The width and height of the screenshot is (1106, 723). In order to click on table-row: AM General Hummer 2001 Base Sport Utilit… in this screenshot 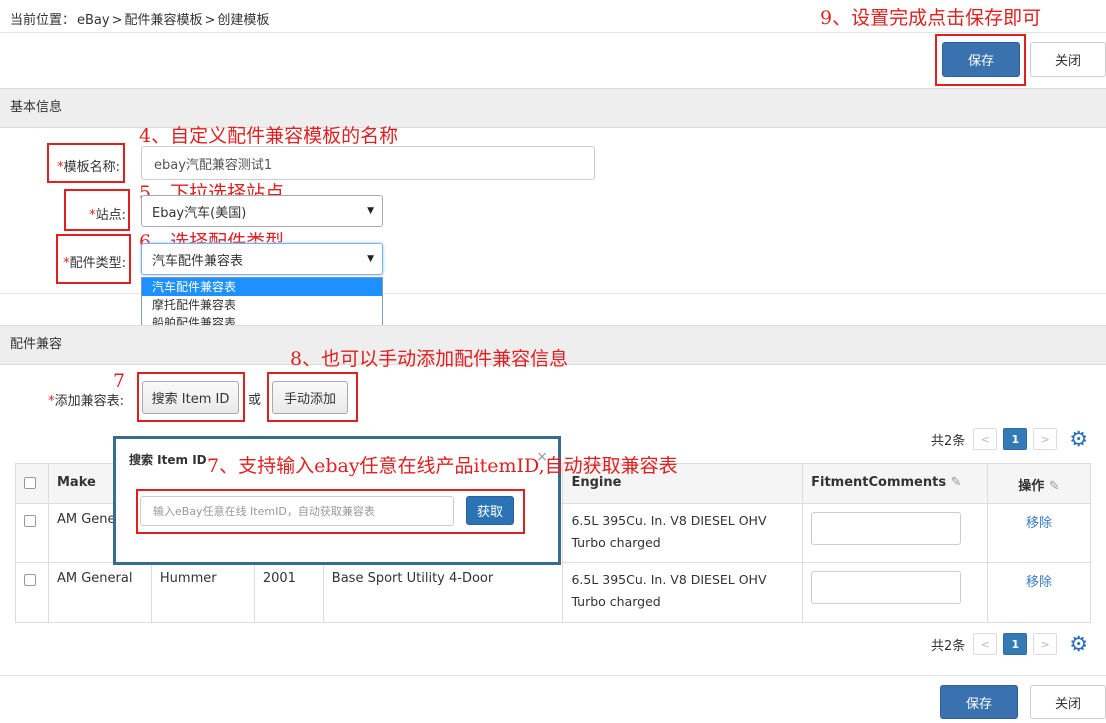, I will do `click(553, 592)`.